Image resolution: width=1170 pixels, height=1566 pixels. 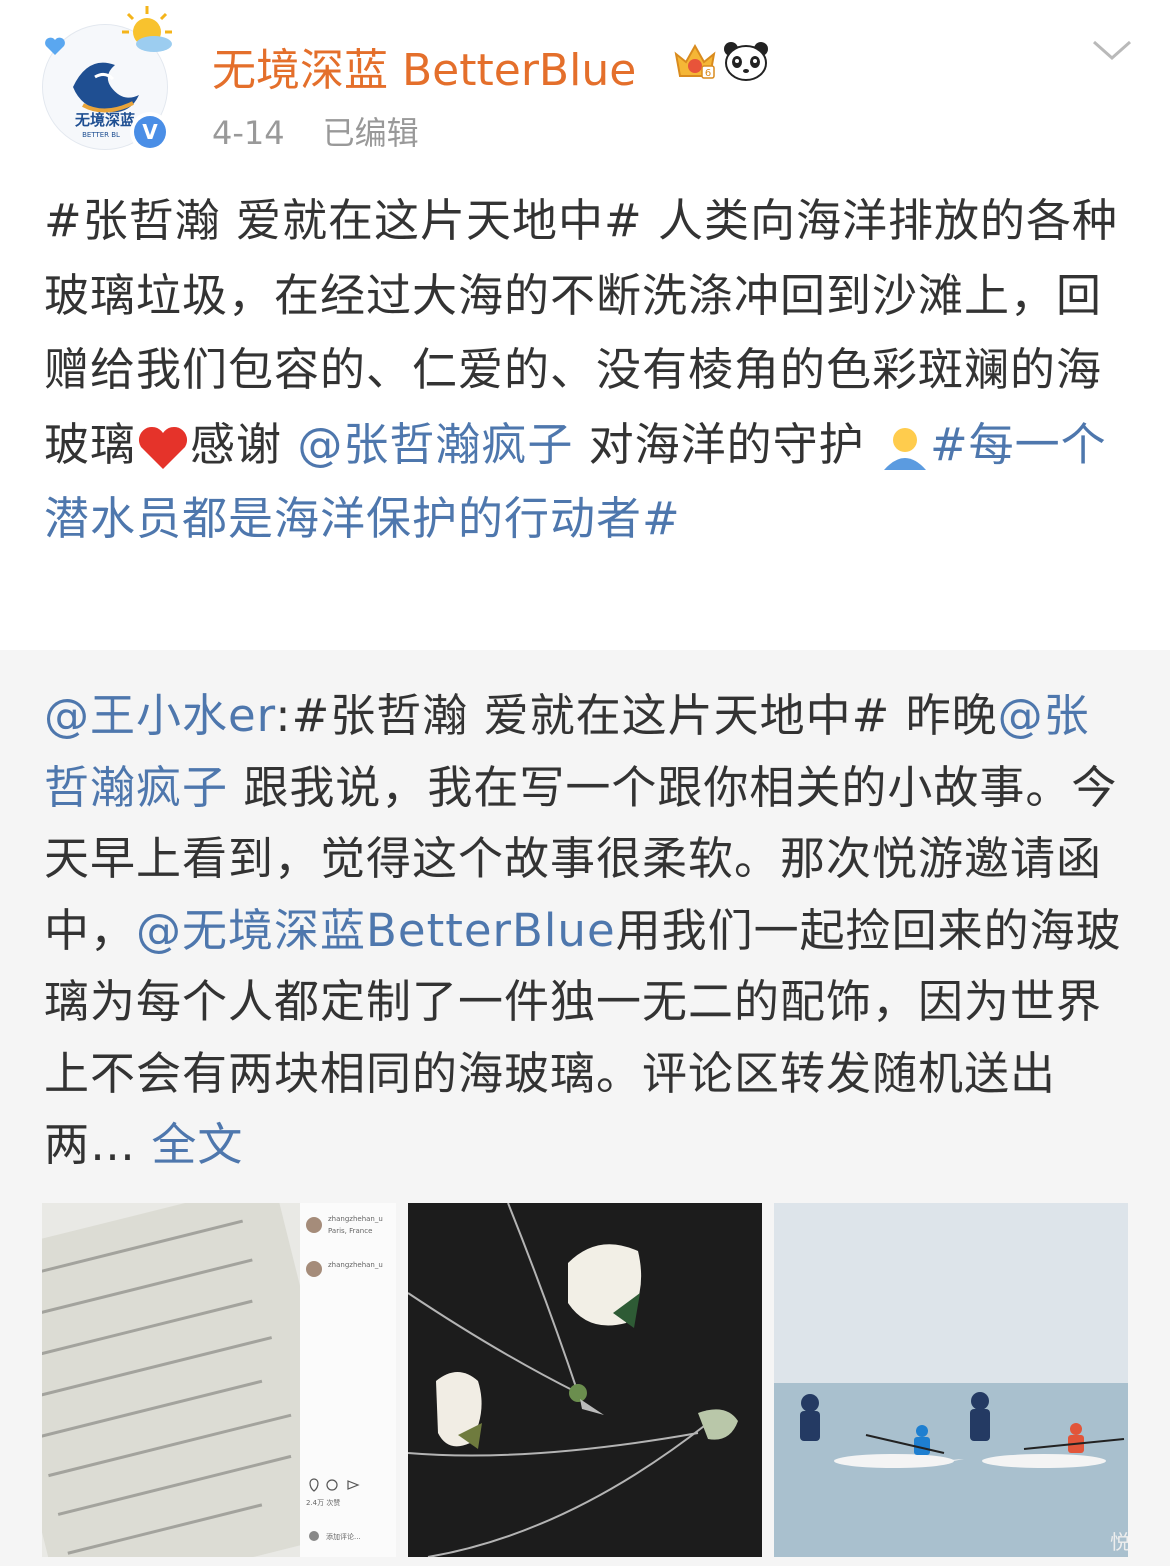 What do you see at coordinates (726, 444) in the screenshot?
I see `post-text-3: 对海洋的守护` at bounding box center [726, 444].